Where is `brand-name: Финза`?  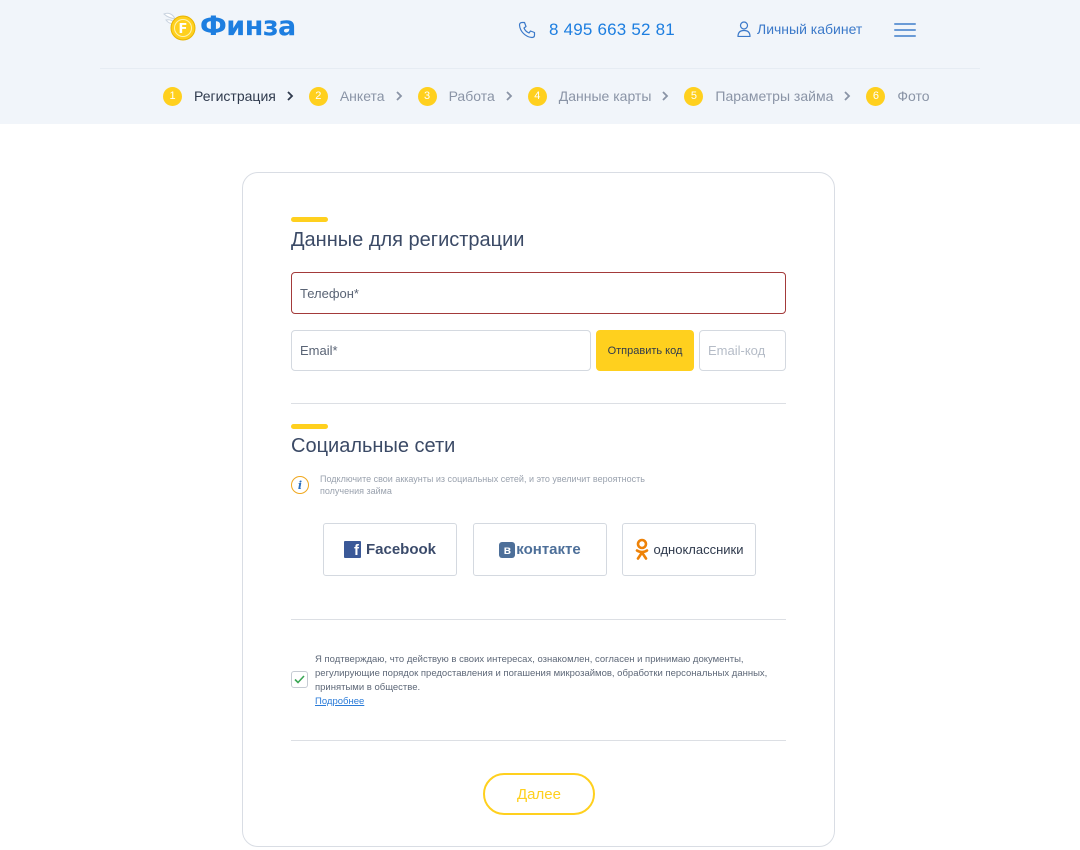
brand-name: Финза is located at coordinates (248, 26).